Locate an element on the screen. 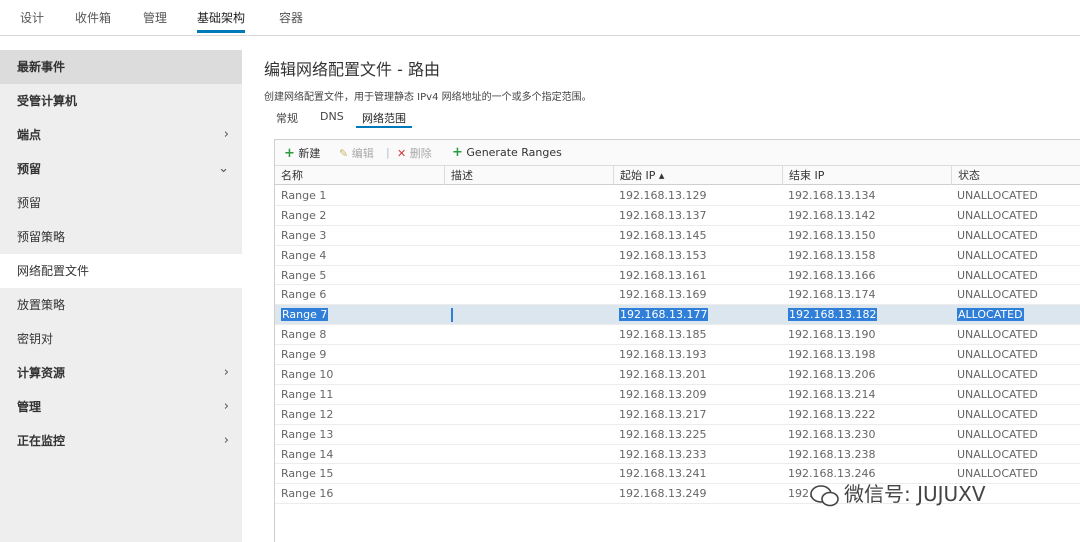 The image size is (1080, 542). grid-toolbar: + 新建 ✎ 编辑 | ✕ 删除 + Generate Ranges is located at coordinates (677, 152).